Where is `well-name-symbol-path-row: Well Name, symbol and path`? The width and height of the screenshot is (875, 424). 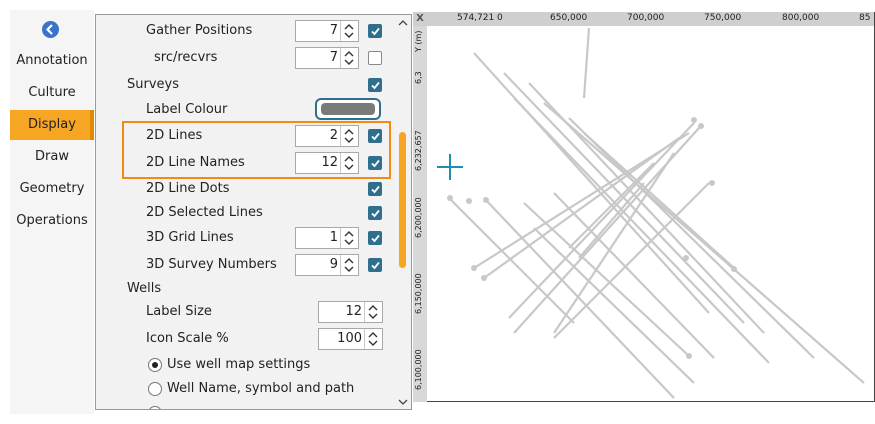 well-name-symbol-path-row: Well Name, symbol and path is located at coordinates (246, 389).